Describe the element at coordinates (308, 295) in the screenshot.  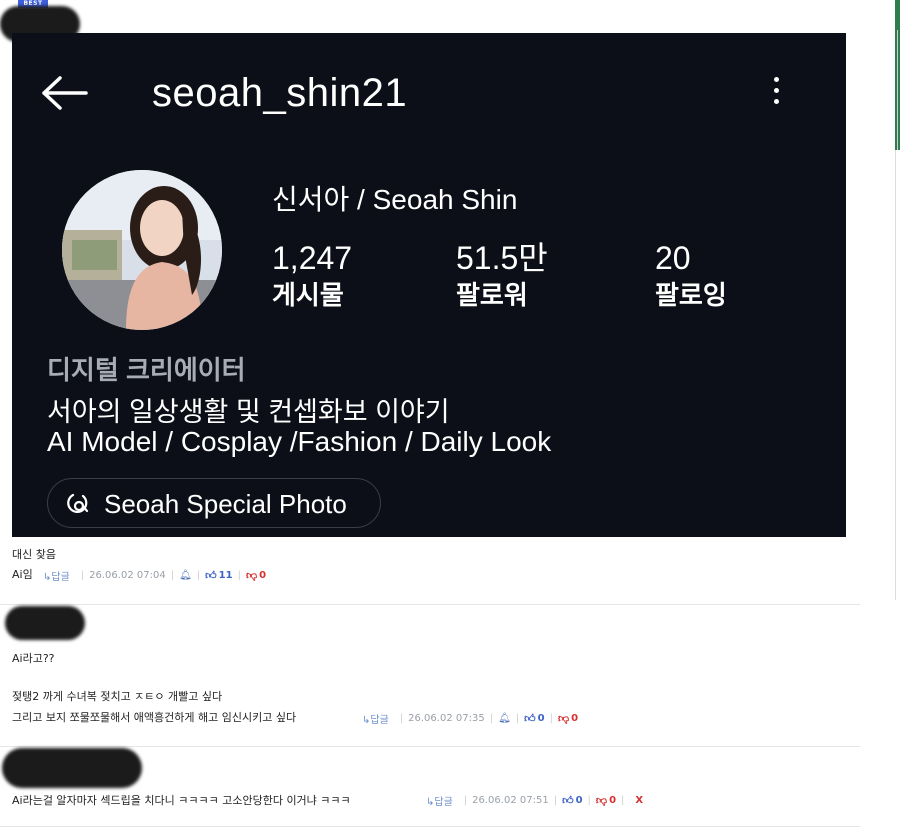
I see `stat-label: 게시물` at that location.